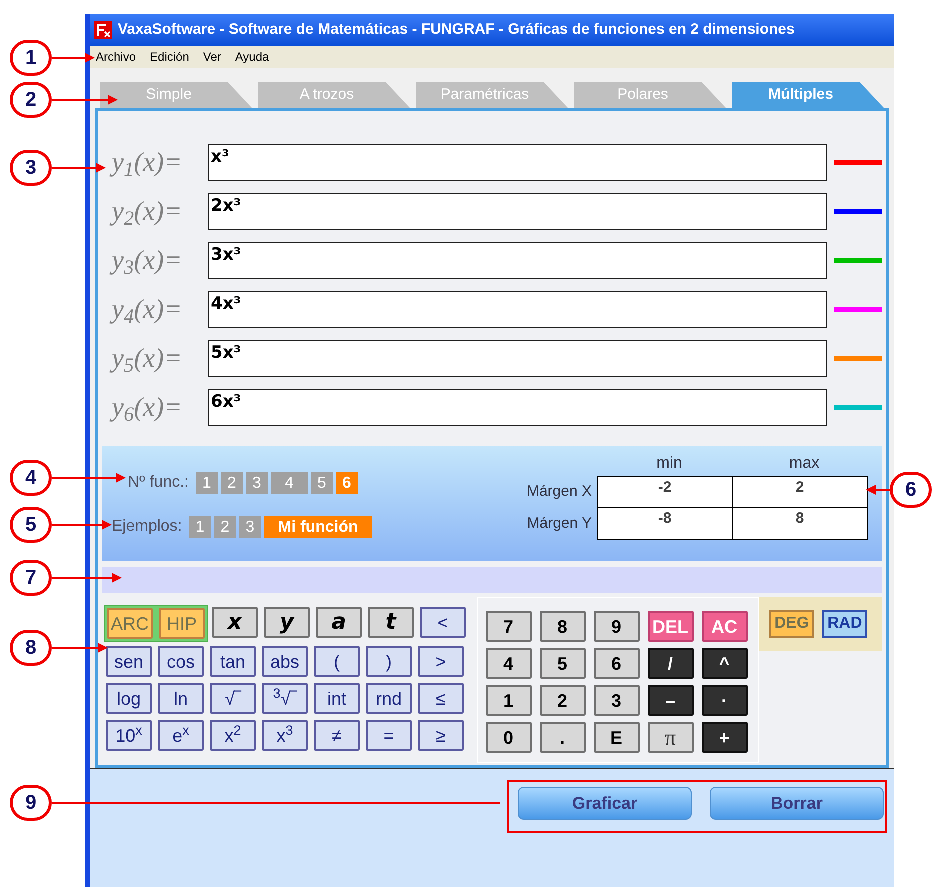  What do you see at coordinates (160, 260) in the screenshot?
I see `function-label: y$_{3}$(x)=` at bounding box center [160, 260].